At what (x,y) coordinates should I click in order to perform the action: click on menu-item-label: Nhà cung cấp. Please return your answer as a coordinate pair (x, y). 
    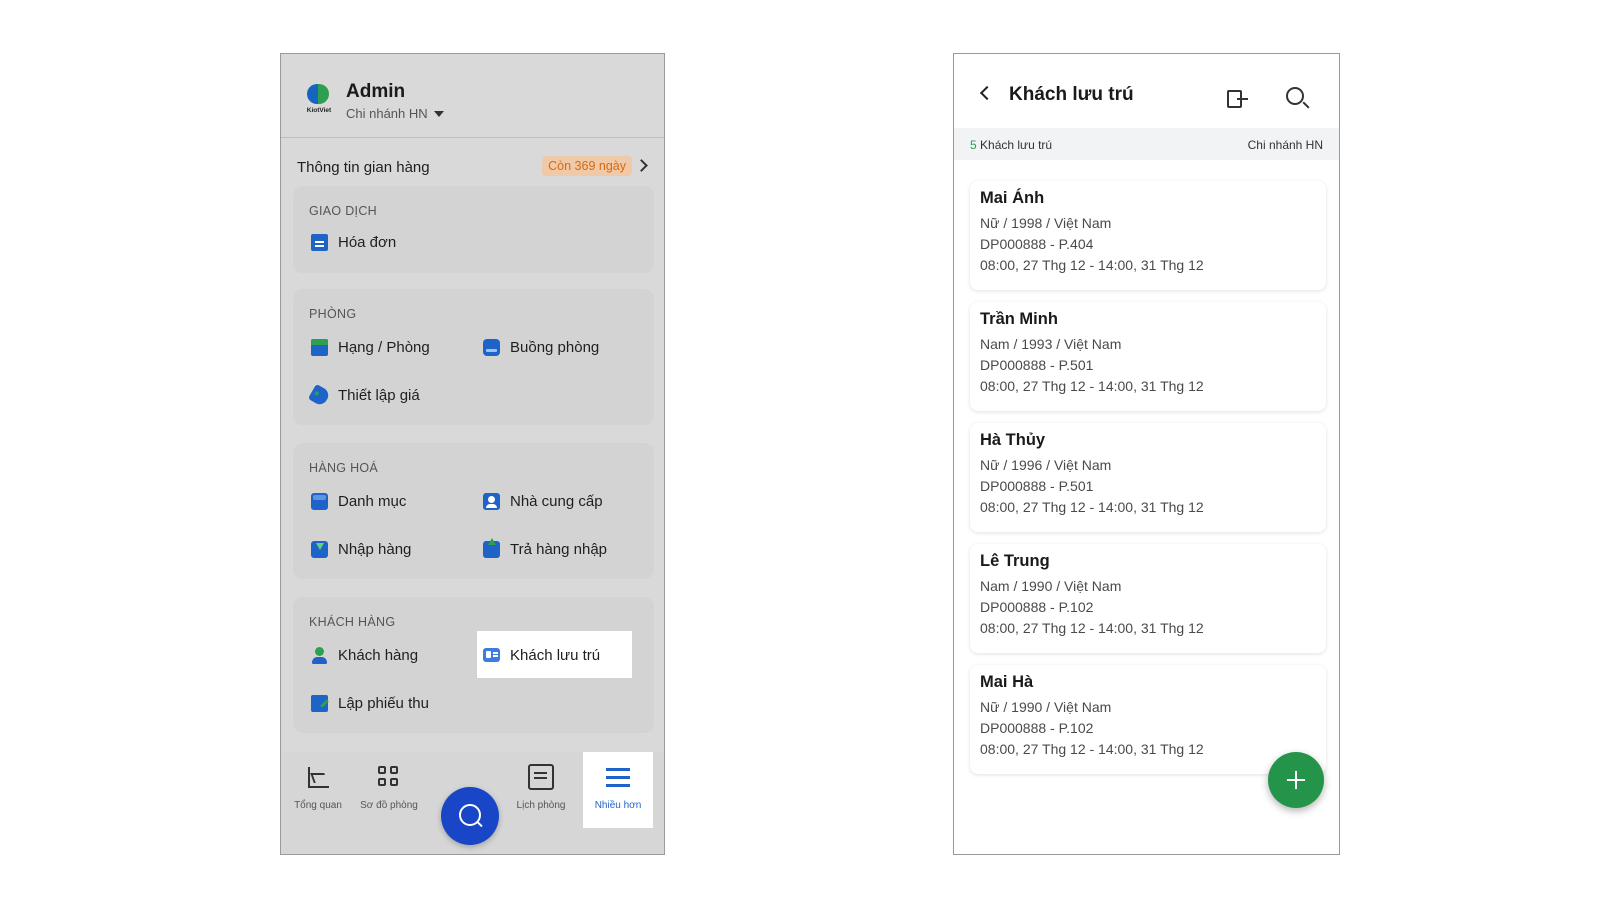
    Looking at the image, I should click on (556, 501).